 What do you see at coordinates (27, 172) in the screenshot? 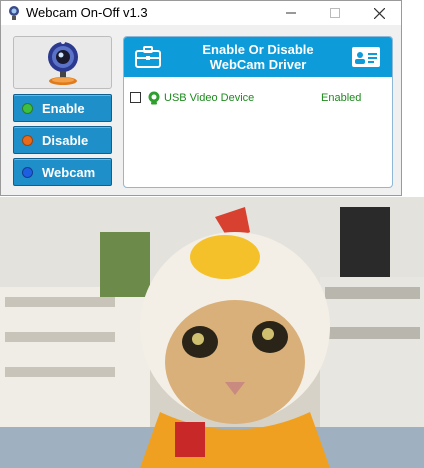
I see `blue-dot-icon` at bounding box center [27, 172].